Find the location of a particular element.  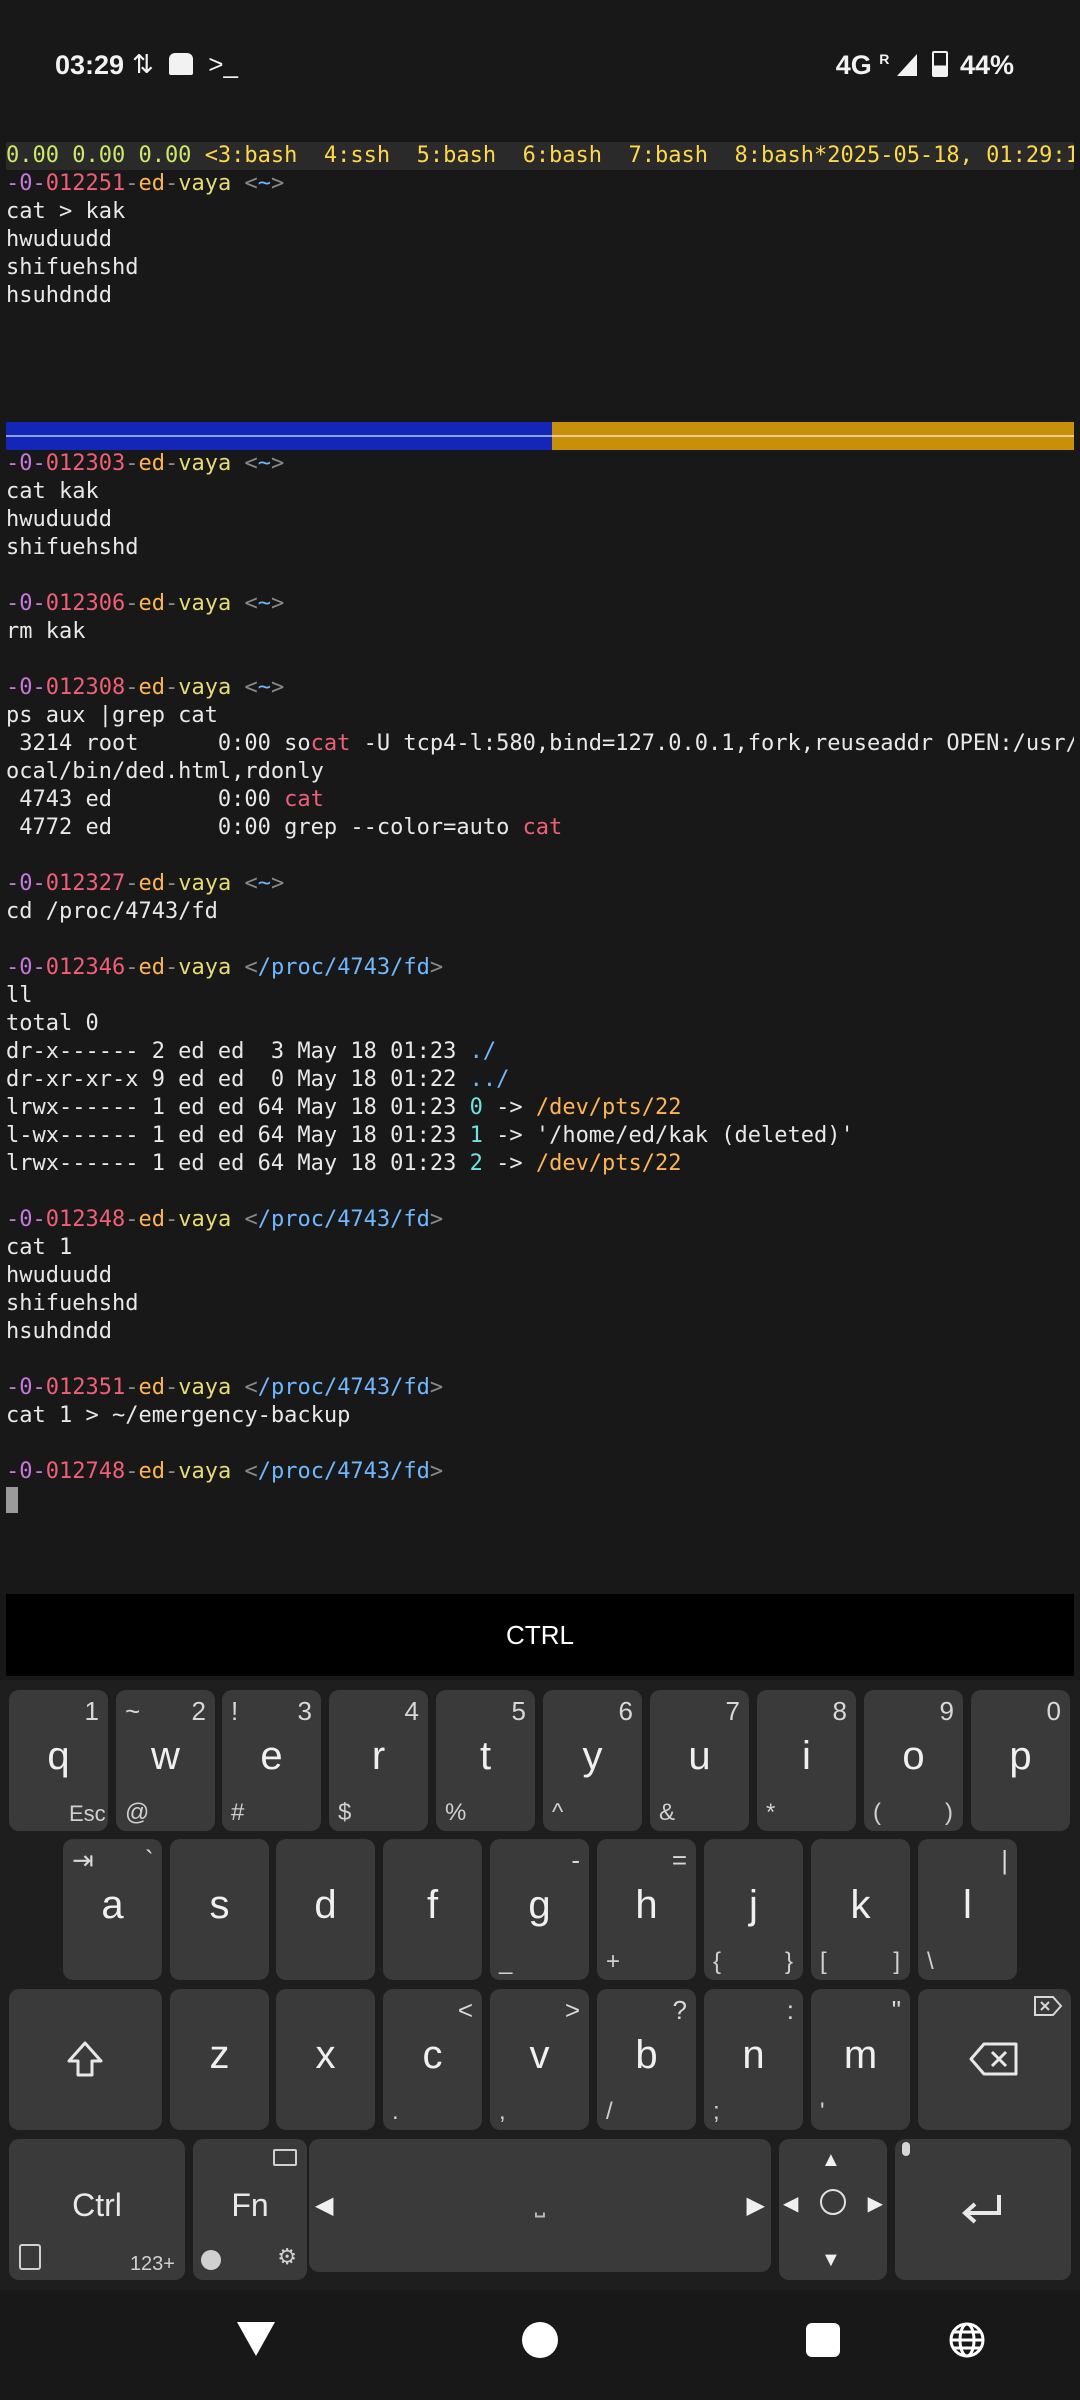

output-line: shifuehshd is located at coordinates (72, 1303).